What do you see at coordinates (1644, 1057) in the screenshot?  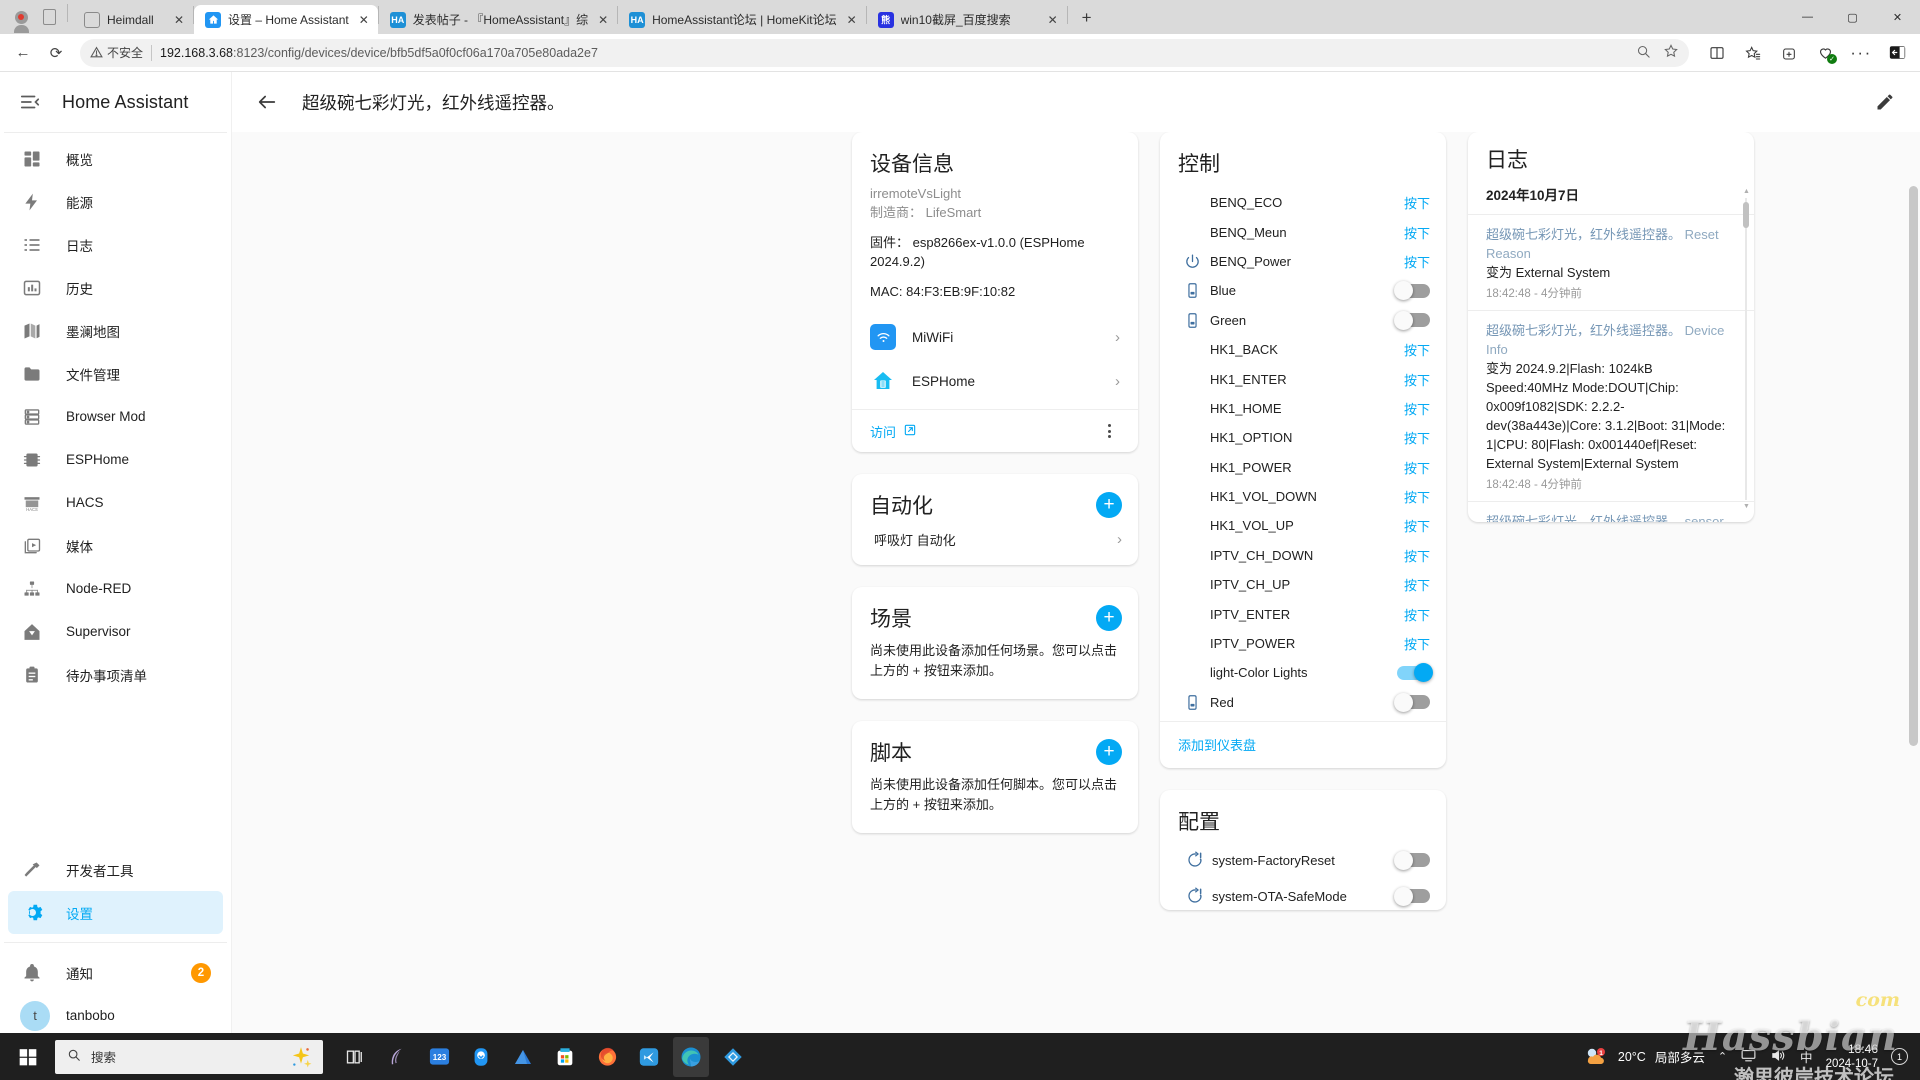 I see `weather-widget: 1 20°C 局部多云` at bounding box center [1644, 1057].